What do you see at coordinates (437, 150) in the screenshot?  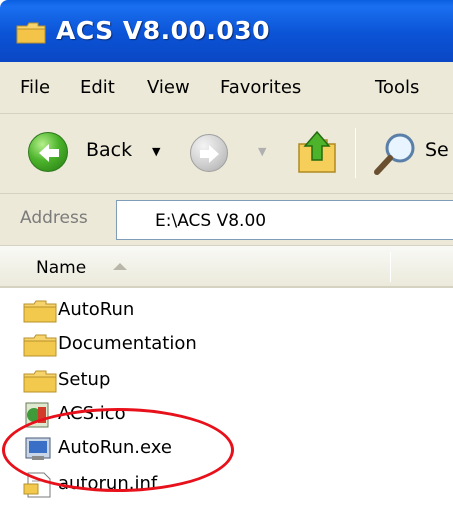 I see `search-label: Se` at bounding box center [437, 150].